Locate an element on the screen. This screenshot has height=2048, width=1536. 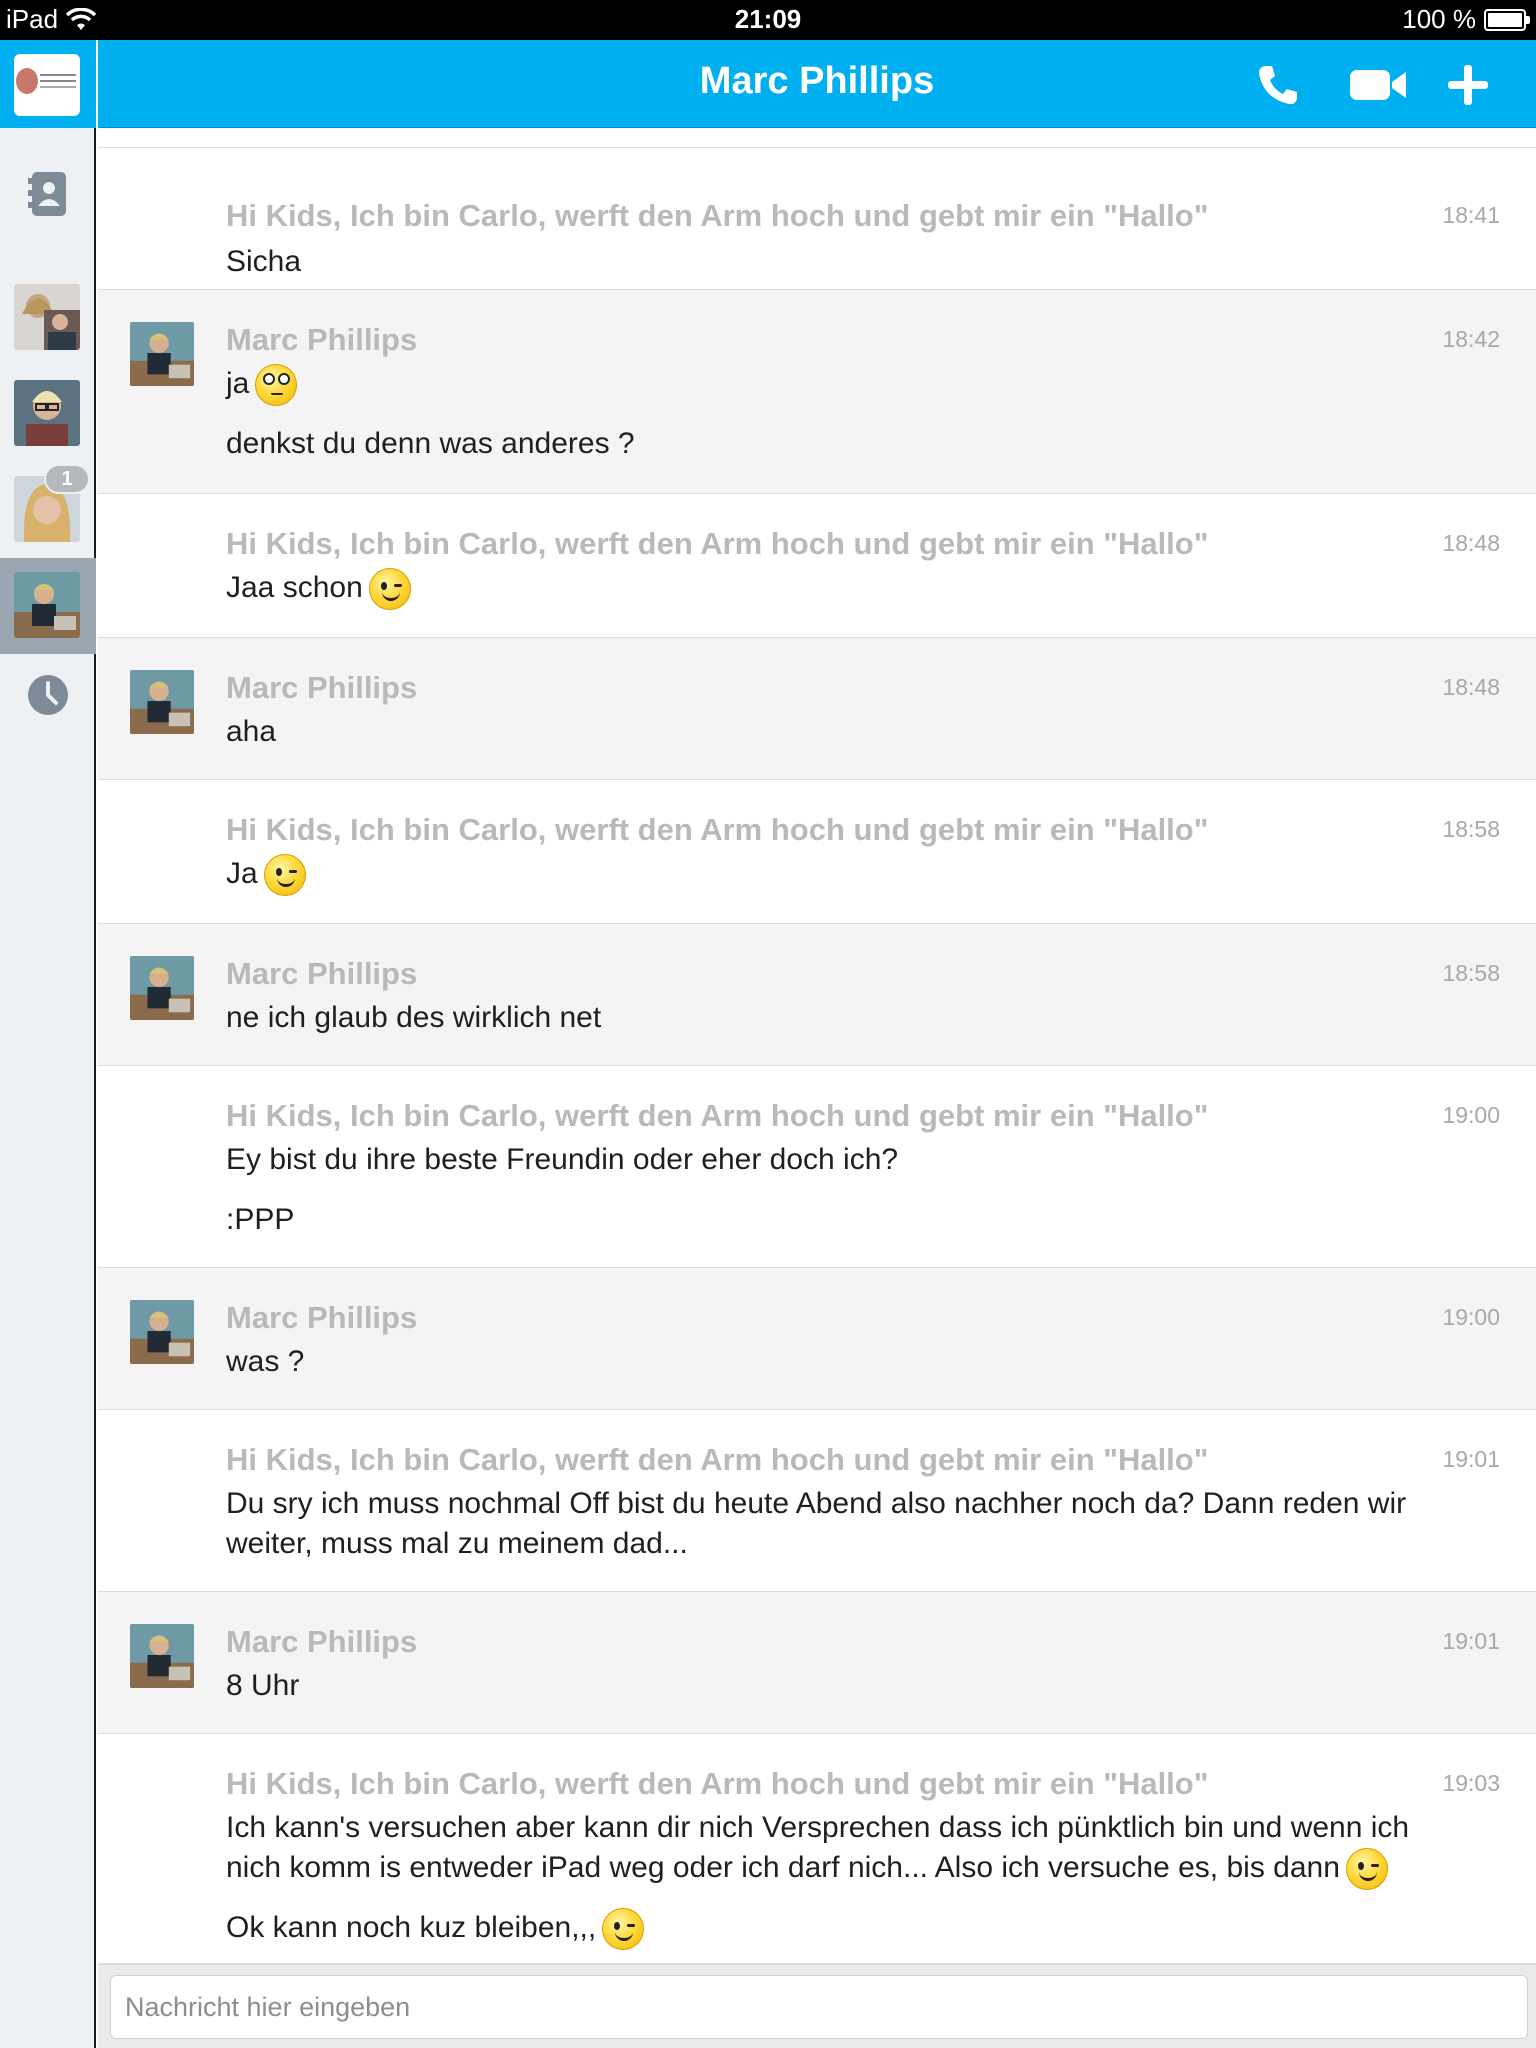
recent-button is located at coordinates (48, 695).